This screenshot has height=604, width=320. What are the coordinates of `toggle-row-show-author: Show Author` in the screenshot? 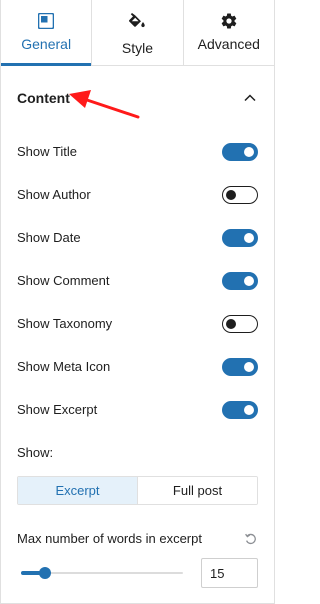 It's located at (137, 194).